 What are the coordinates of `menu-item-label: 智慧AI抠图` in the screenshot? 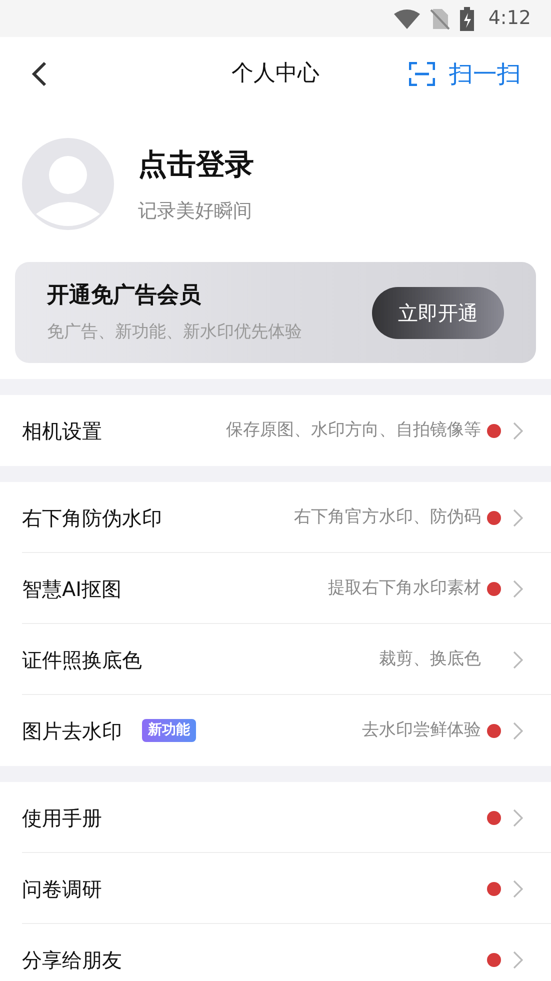 It's located at (72, 589).